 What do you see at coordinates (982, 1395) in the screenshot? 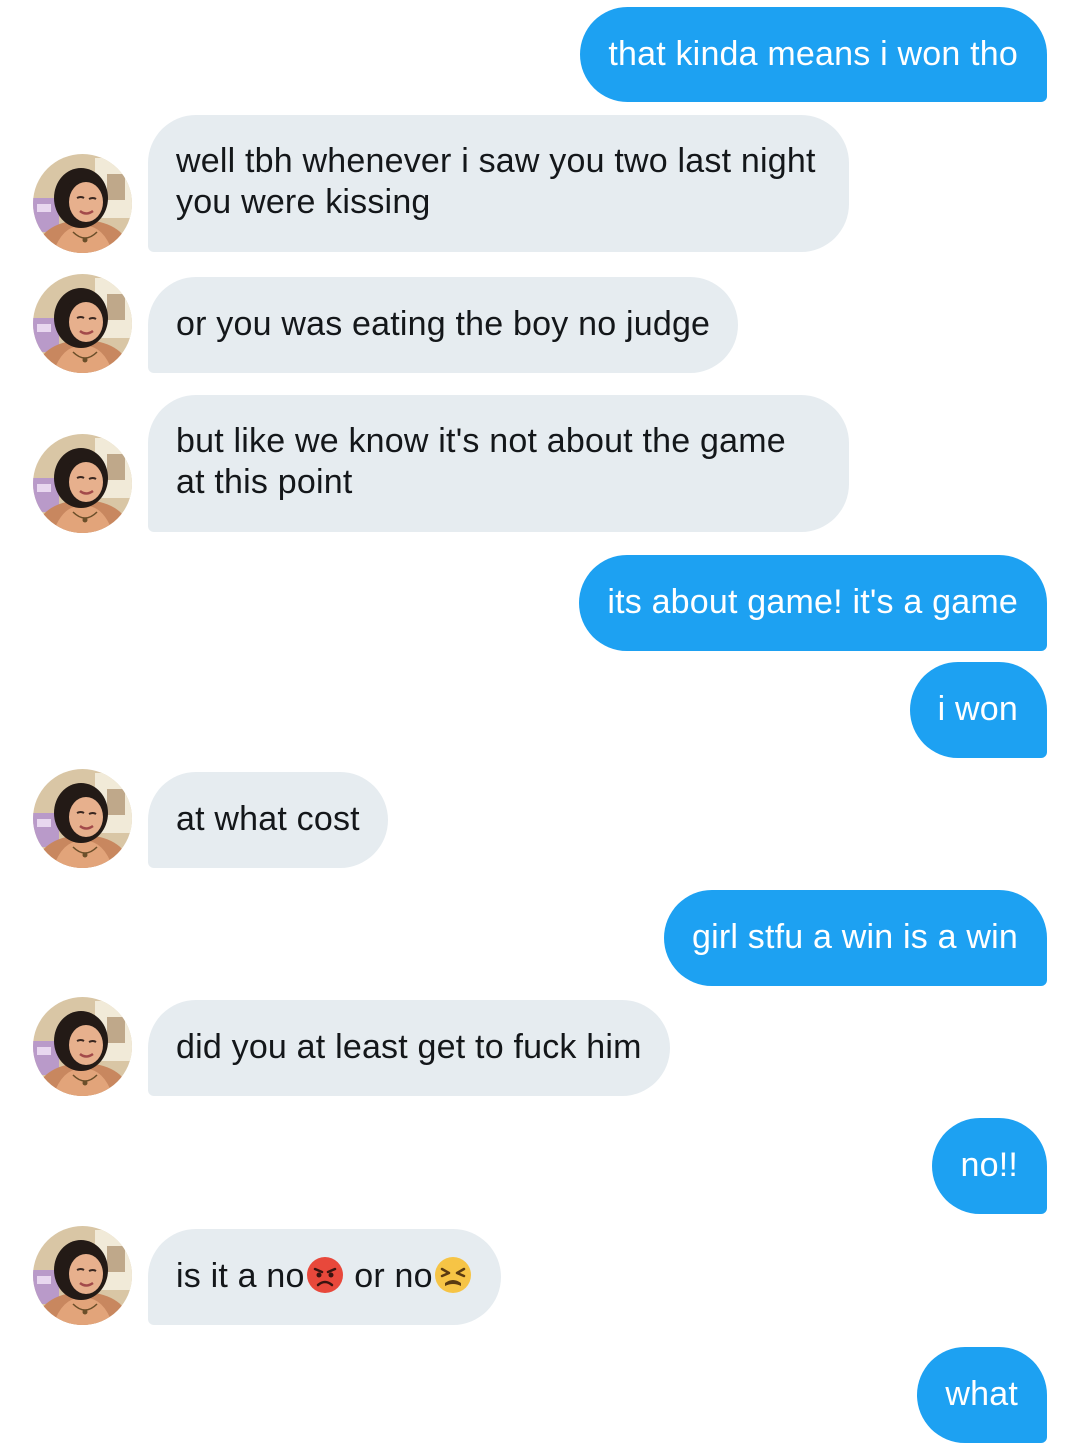
I see `message-bubble-outgoing: what` at bounding box center [982, 1395].